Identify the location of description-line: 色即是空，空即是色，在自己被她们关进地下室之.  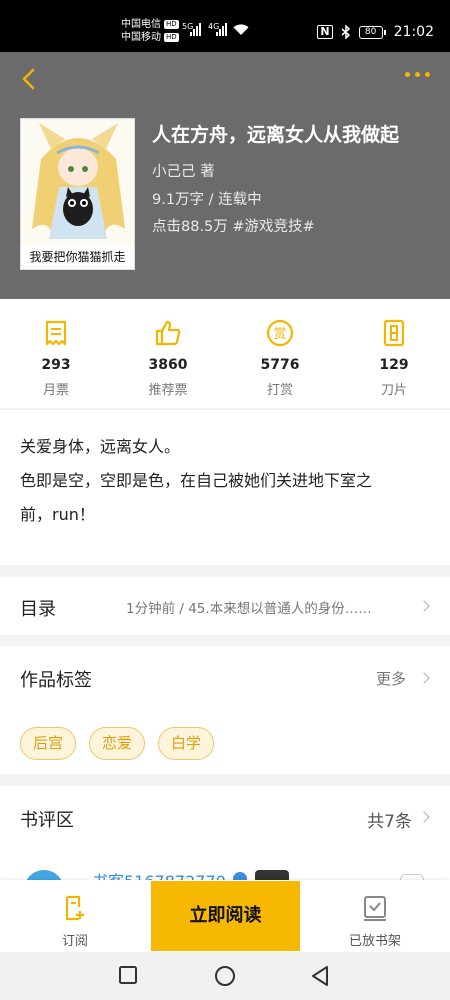
(196, 480).